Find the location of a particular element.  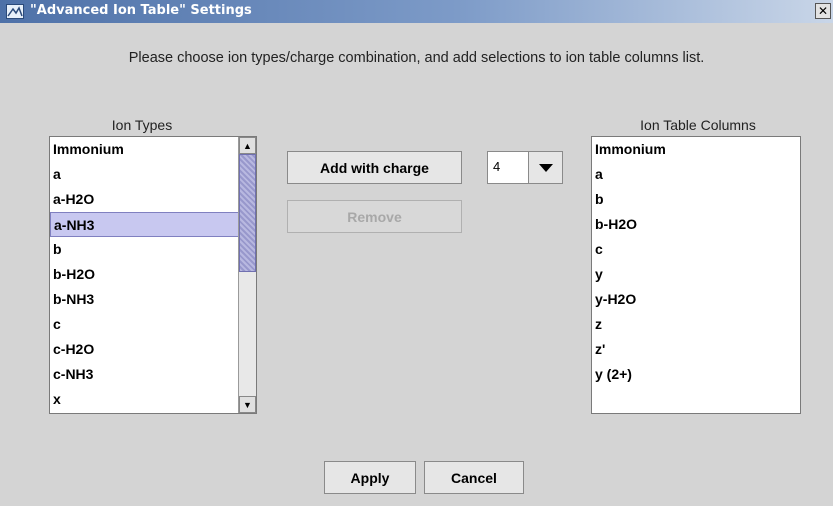

cancel-button: Cancel is located at coordinates (474, 477).